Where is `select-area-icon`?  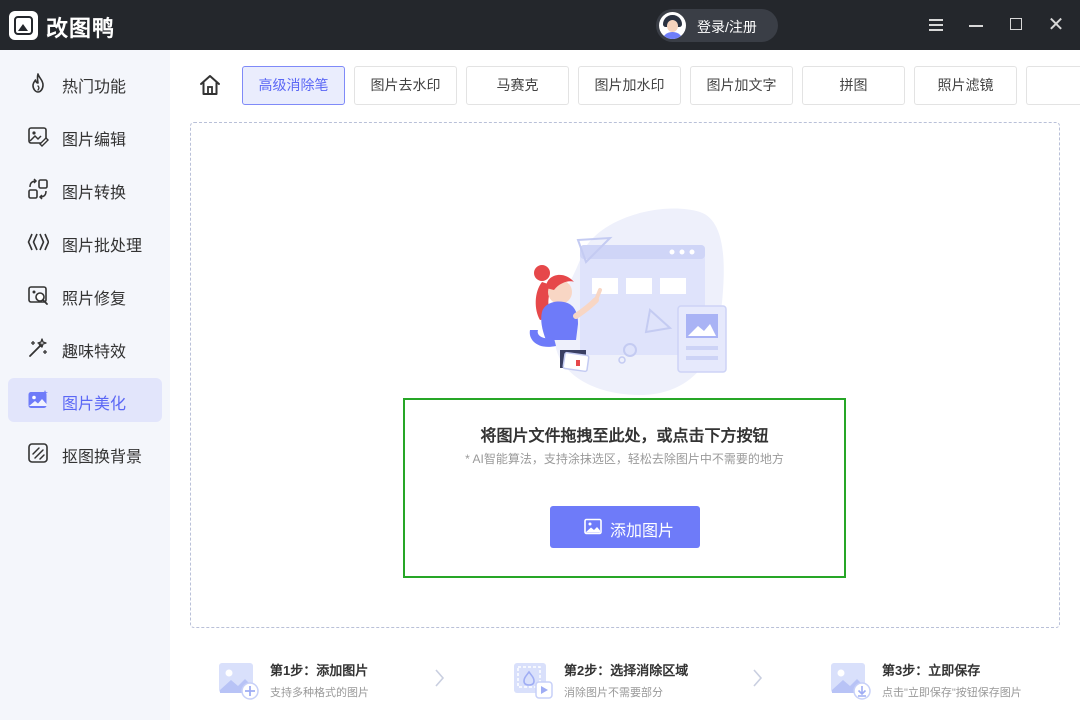
select-area-icon is located at coordinates (533, 681).